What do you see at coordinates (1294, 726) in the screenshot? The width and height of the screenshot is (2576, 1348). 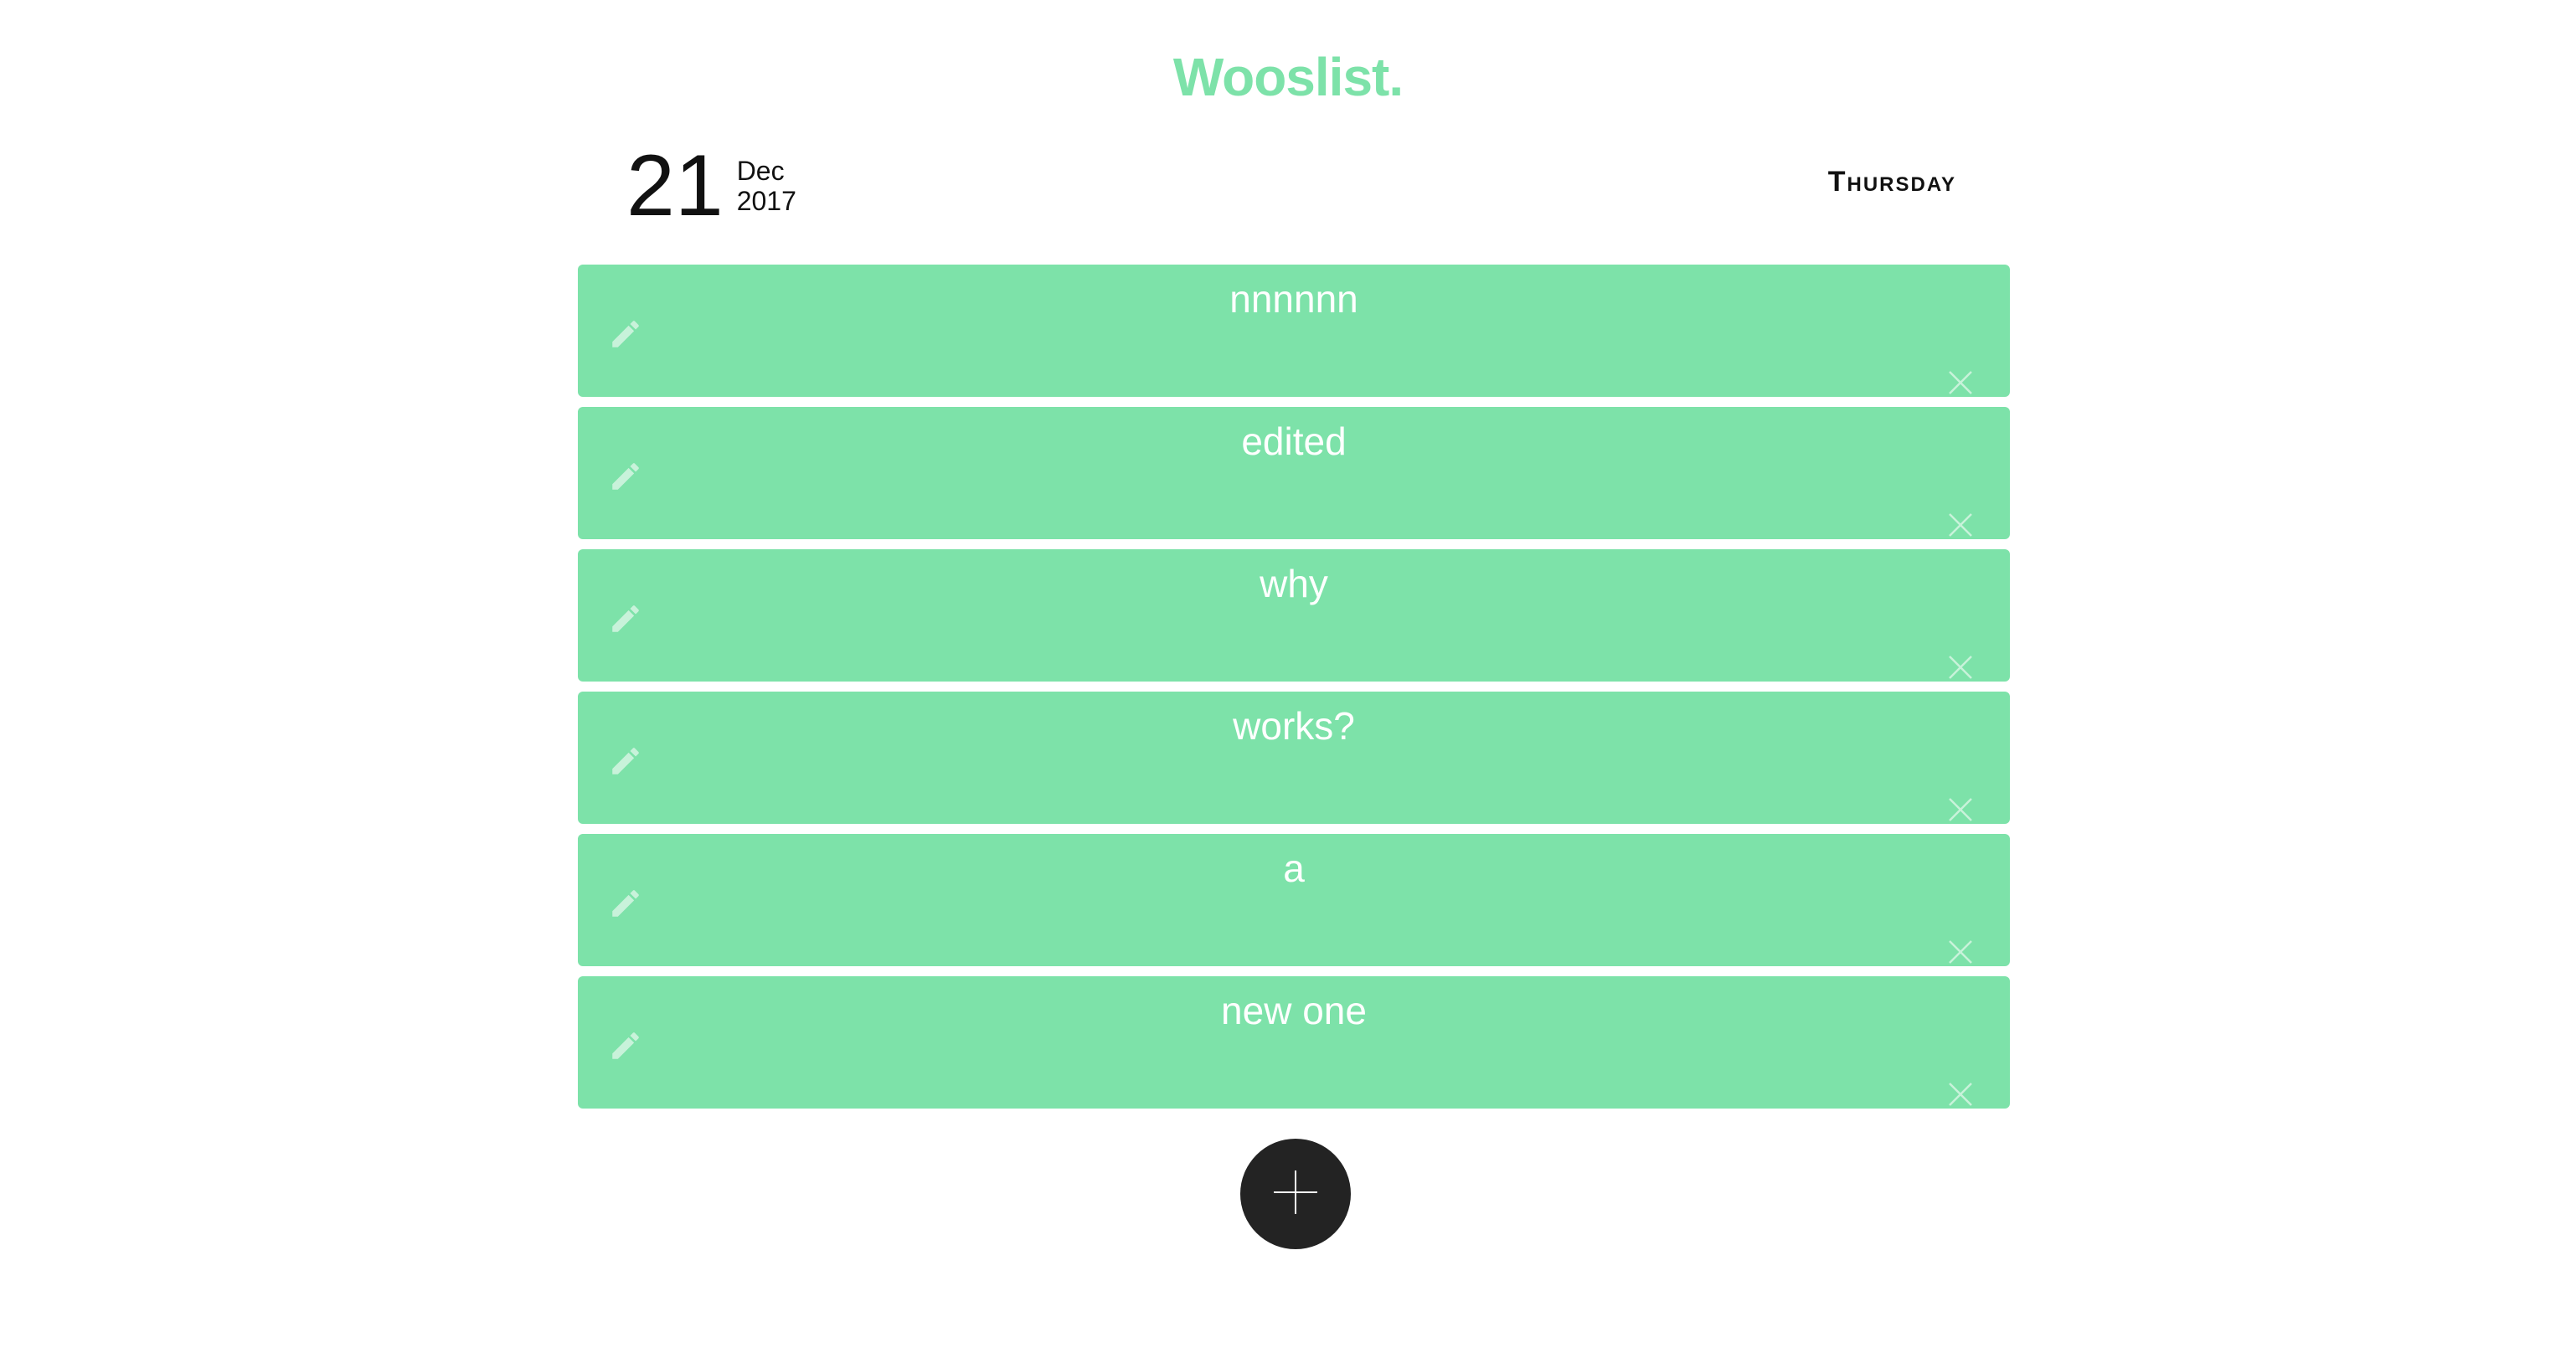 I see `todo-text: works?` at bounding box center [1294, 726].